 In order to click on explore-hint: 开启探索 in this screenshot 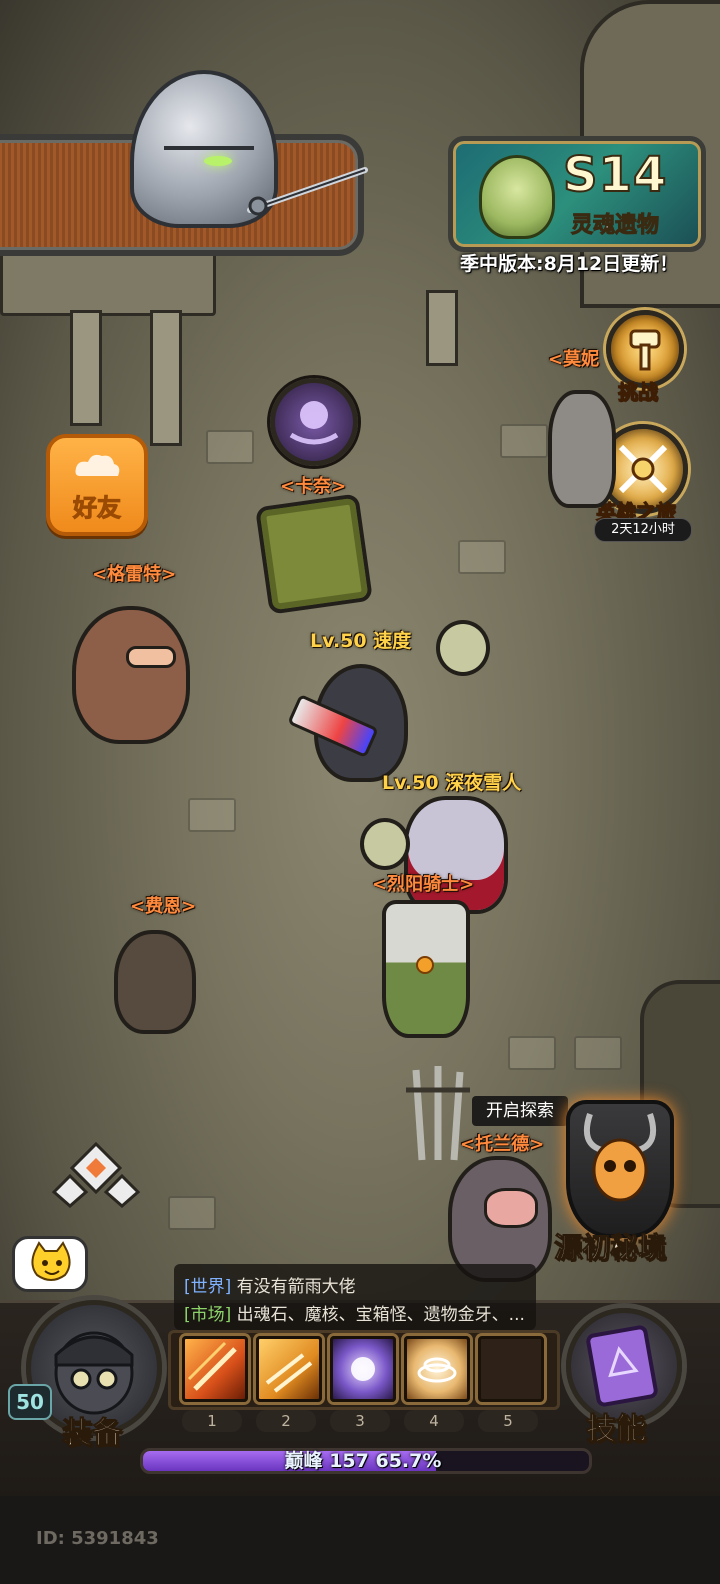, I will do `click(520, 1111)`.